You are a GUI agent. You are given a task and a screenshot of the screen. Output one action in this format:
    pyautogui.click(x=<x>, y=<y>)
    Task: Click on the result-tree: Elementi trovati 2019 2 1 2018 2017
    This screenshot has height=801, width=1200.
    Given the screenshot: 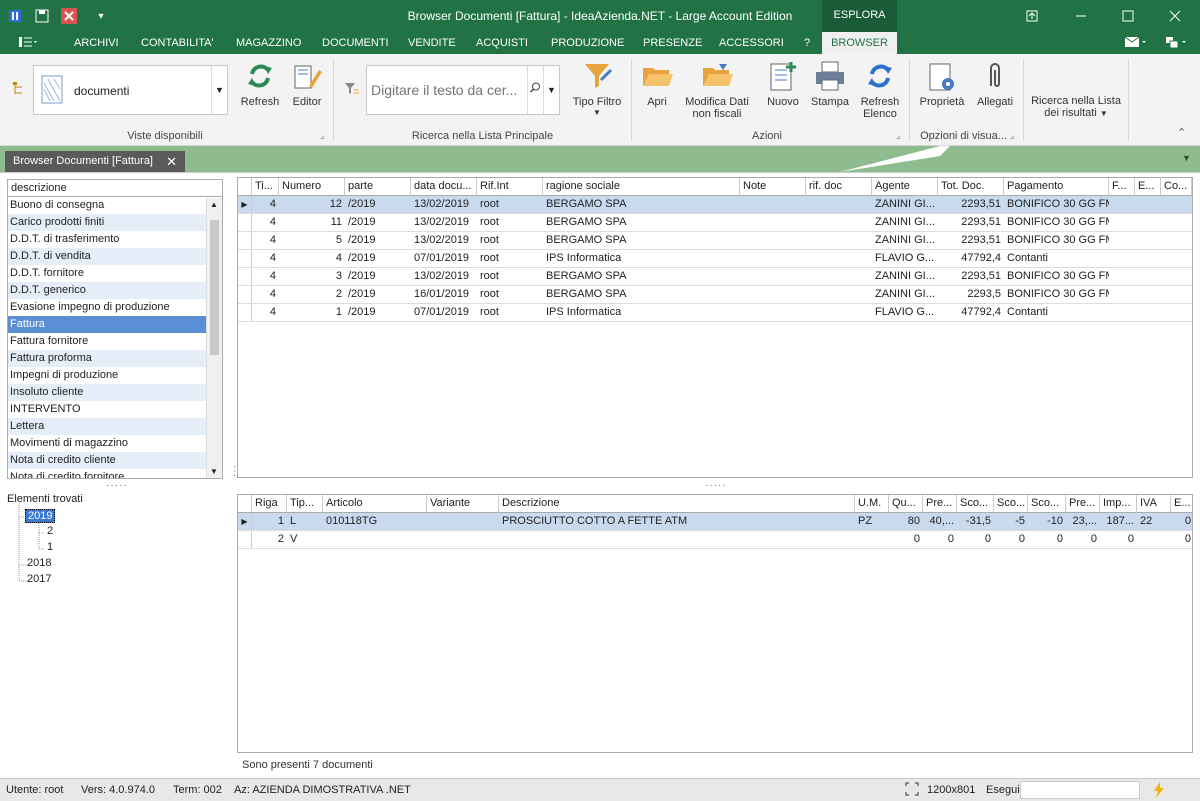 What is the action you would take?
    pyautogui.click(x=115, y=563)
    